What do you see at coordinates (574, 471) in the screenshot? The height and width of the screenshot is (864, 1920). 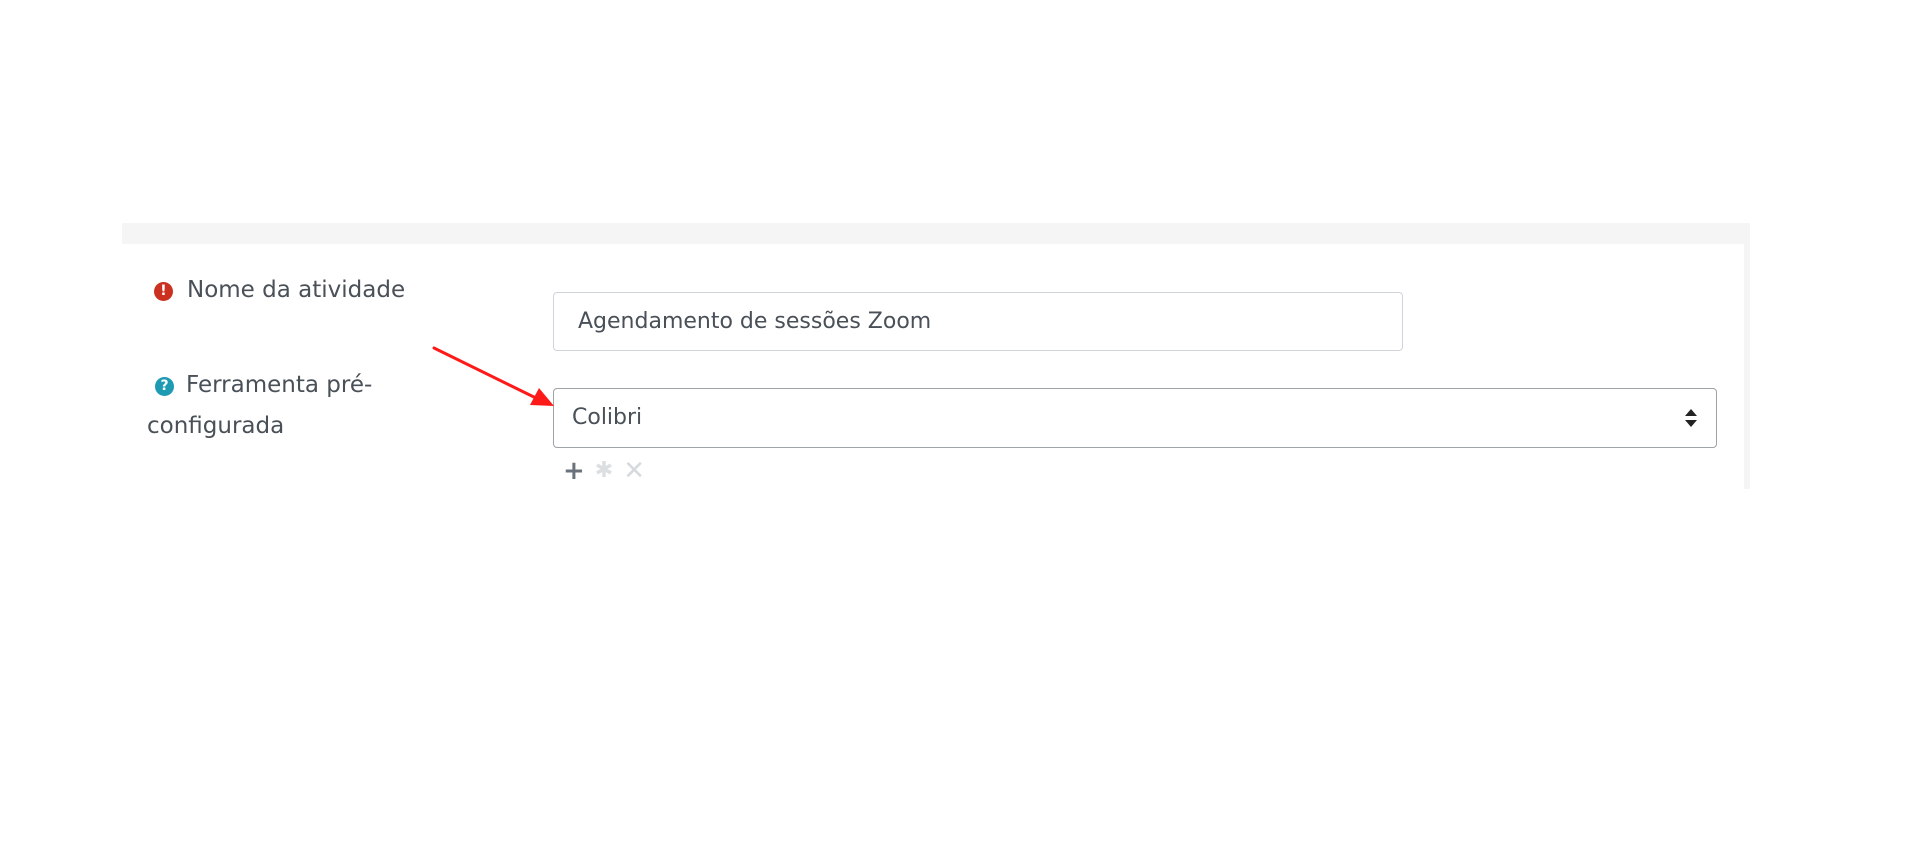 I see `plus-icon: +` at bounding box center [574, 471].